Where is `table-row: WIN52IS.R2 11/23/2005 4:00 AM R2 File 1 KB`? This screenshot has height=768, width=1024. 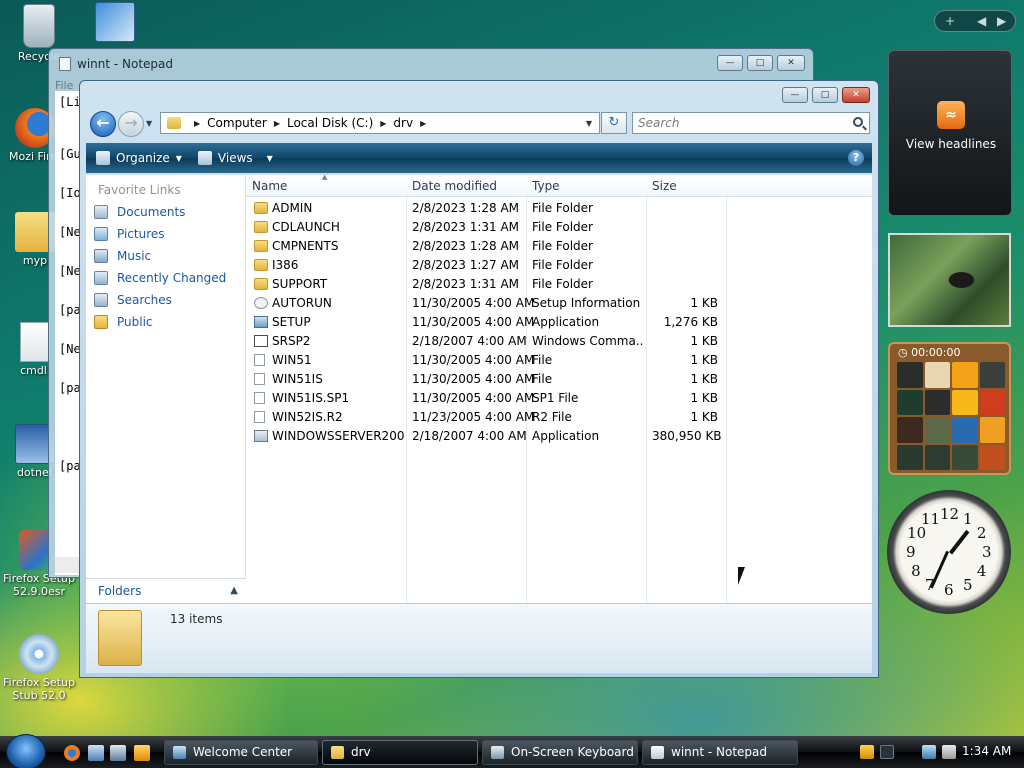
table-row: WIN52IS.R2 11/23/2005 4:00 AM R2 File 1 KB is located at coordinates (559, 417).